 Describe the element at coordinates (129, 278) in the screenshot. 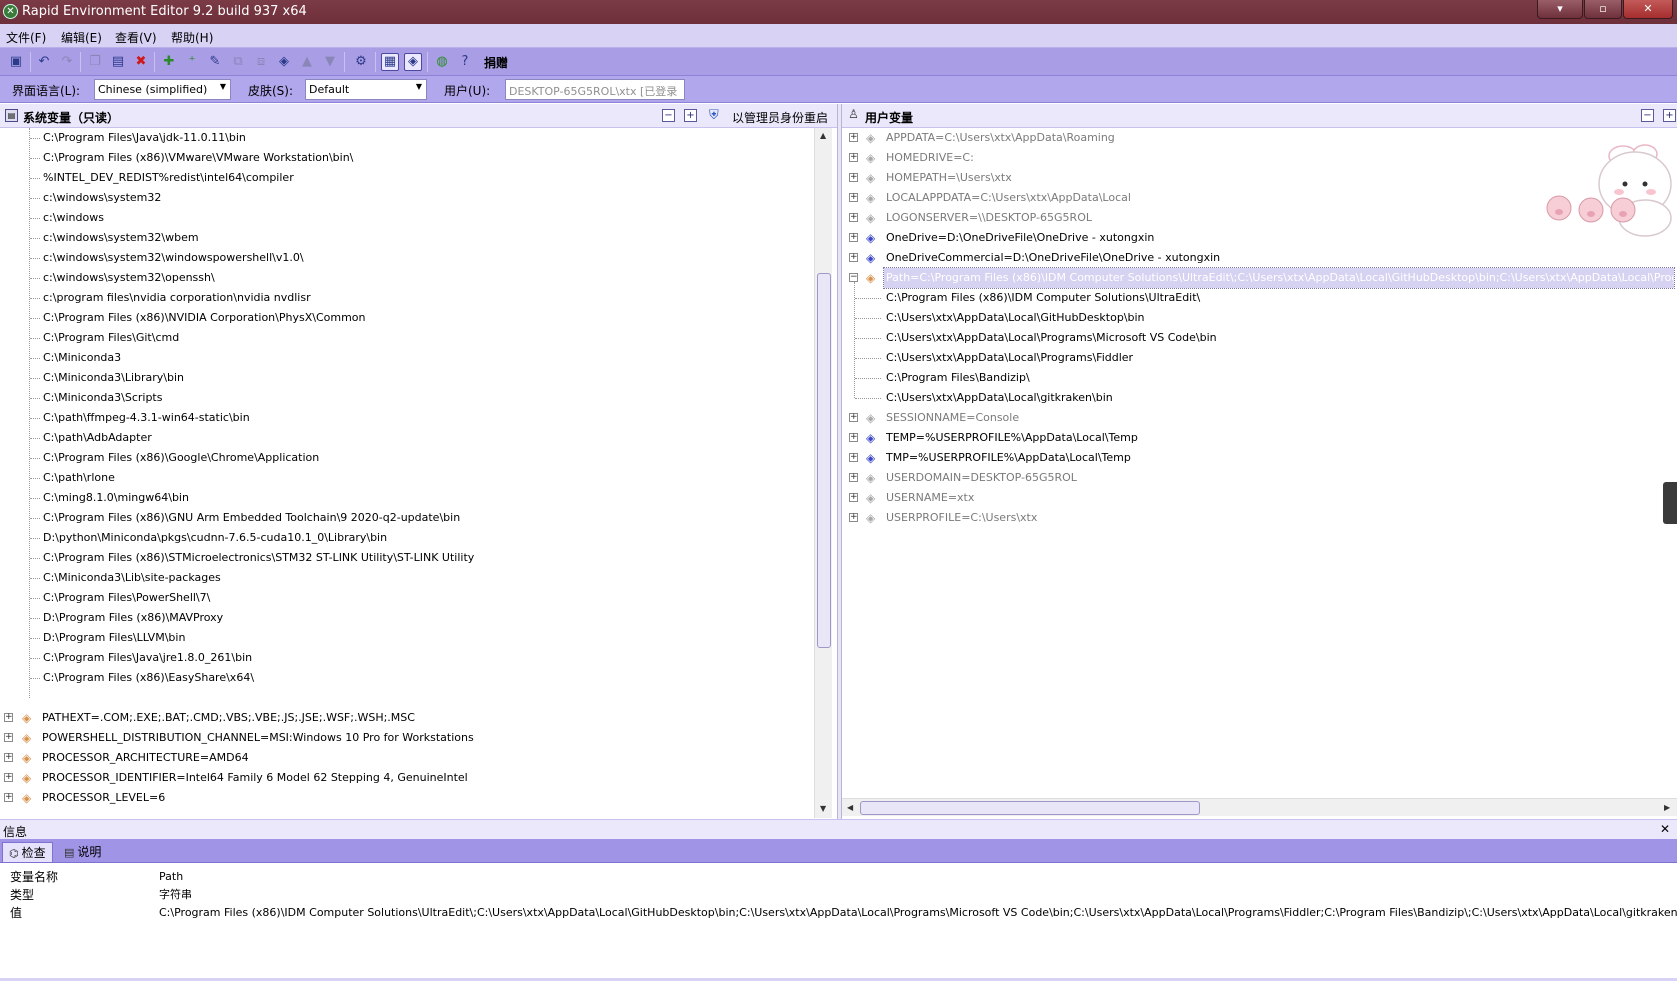

I see `path-entry: c:\windows\system32\openssh\` at that location.